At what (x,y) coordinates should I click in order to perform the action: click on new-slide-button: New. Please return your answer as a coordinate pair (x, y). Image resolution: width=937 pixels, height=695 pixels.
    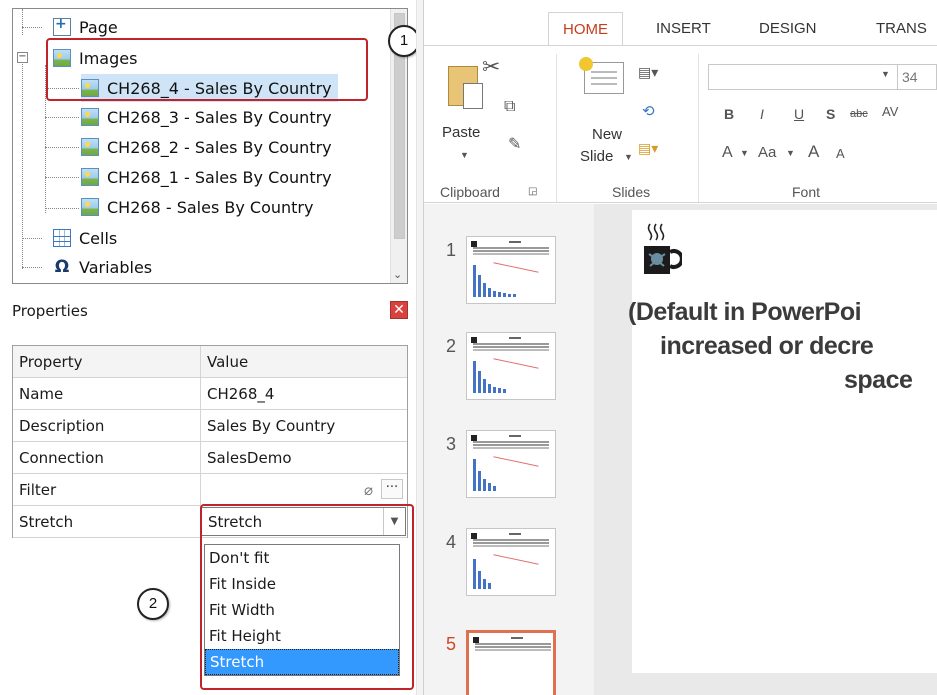
    Looking at the image, I should click on (607, 134).